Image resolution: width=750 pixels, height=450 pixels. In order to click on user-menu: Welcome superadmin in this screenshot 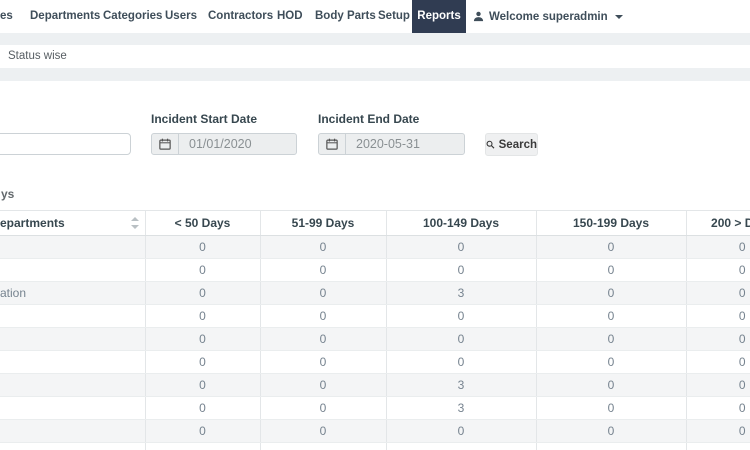, I will do `click(548, 16)`.